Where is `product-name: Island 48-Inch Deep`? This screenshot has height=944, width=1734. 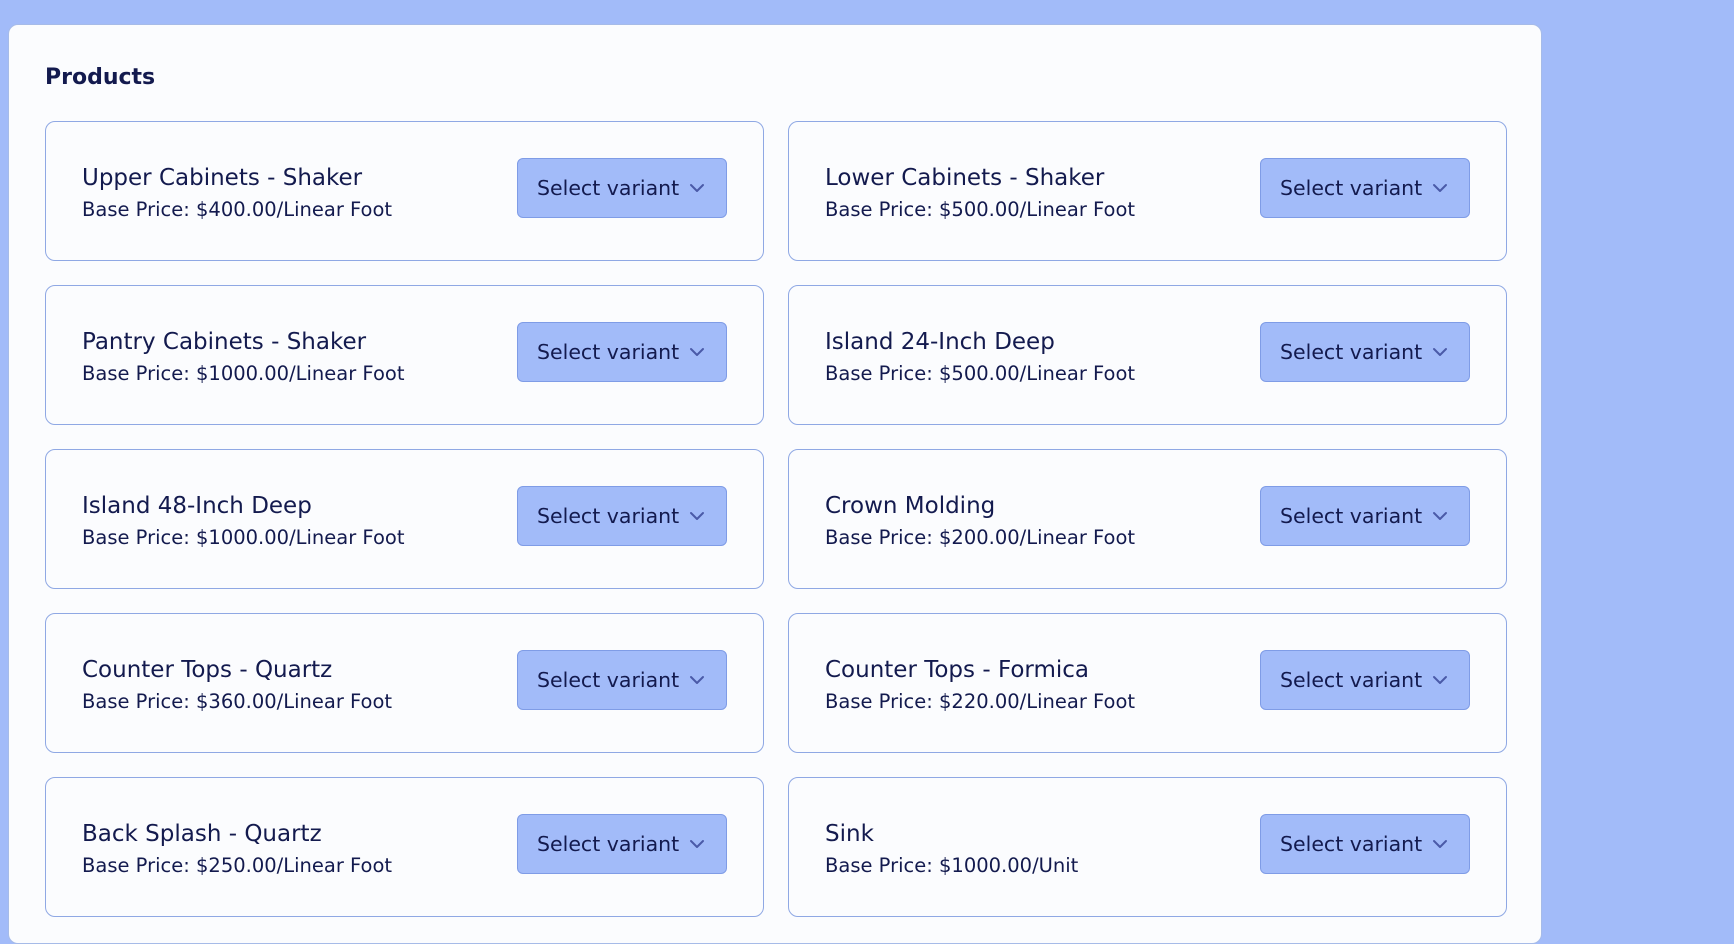
product-name: Island 48-Inch Deep is located at coordinates (197, 506).